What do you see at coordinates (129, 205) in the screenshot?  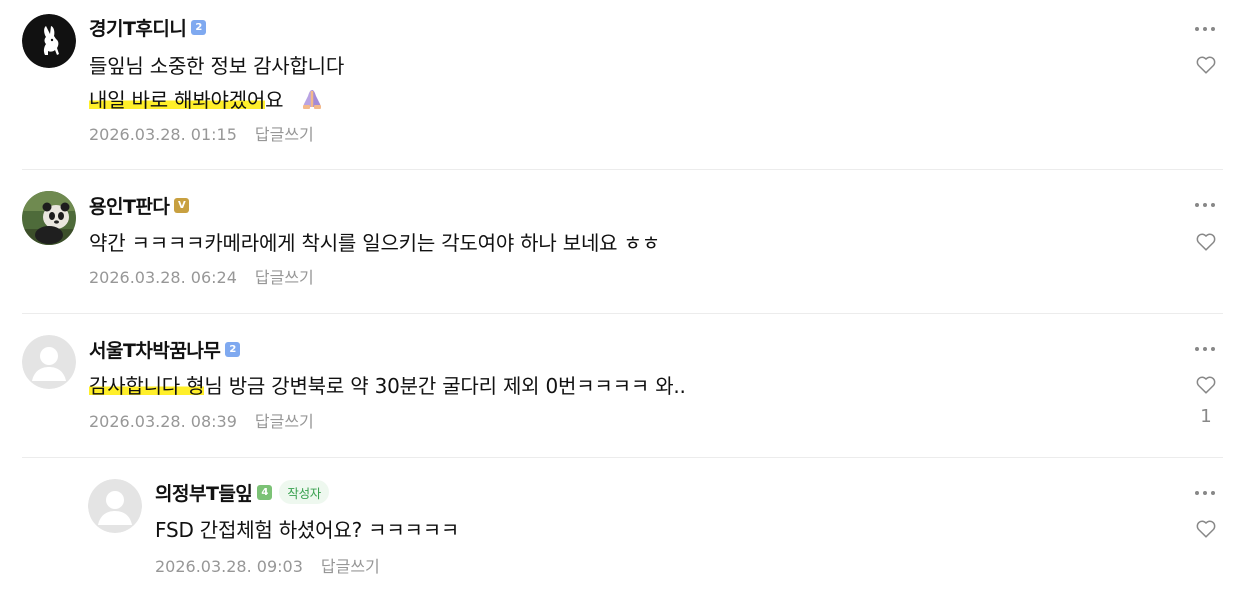 I see `author-name: 용인T판다` at bounding box center [129, 205].